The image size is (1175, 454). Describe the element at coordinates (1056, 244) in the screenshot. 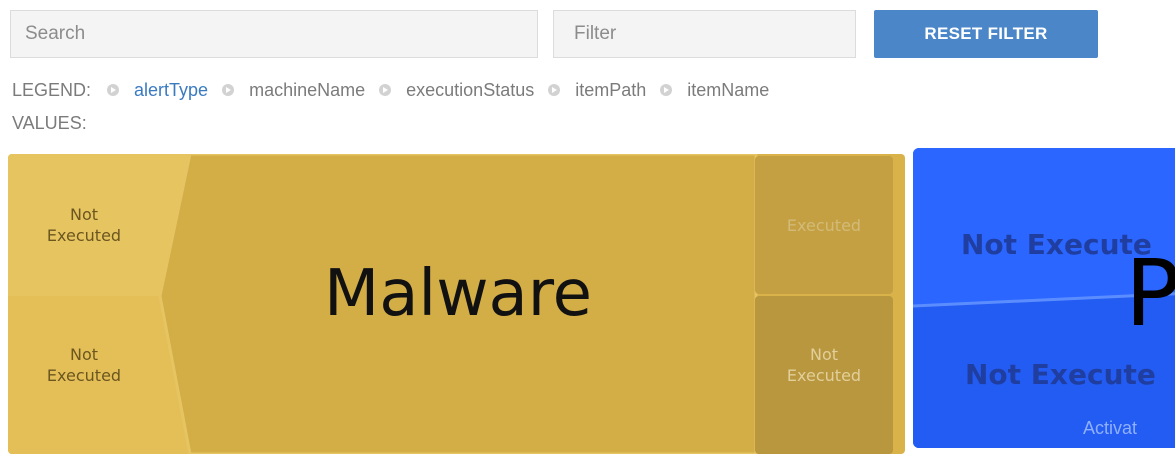

I see `treemap-cell-not-executed-blue-1: Not Execute` at that location.